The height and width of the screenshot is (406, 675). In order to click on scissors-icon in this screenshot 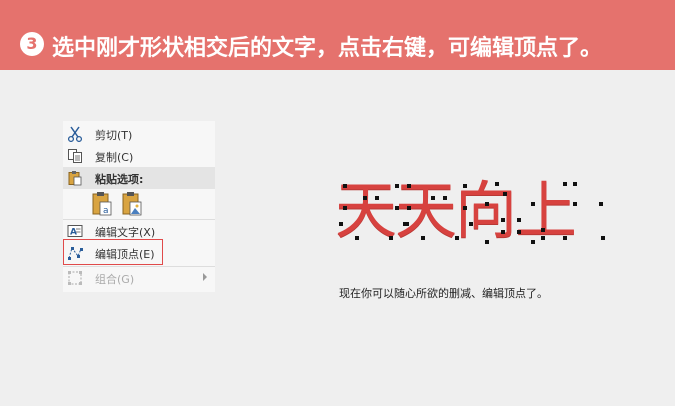, I will do `click(75, 134)`.